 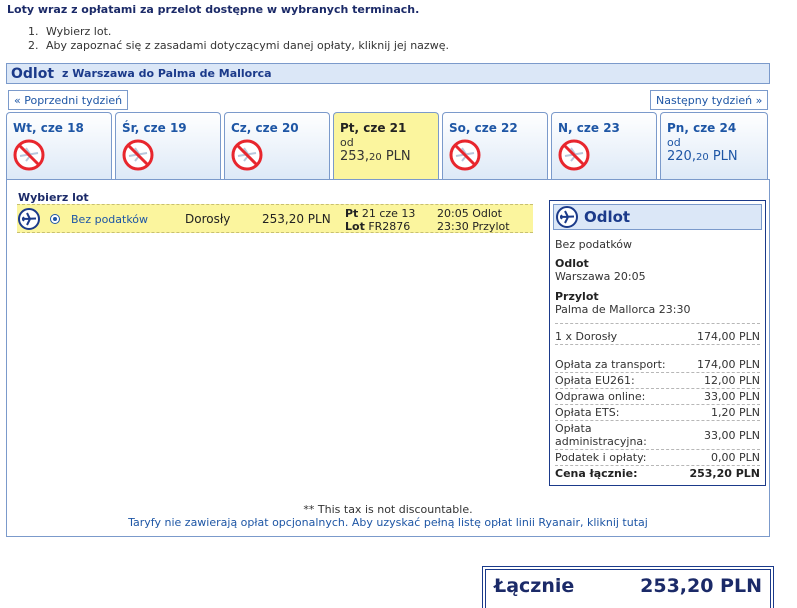 I want to click on day-label: Pt, cze 21, so click(x=373, y=128).